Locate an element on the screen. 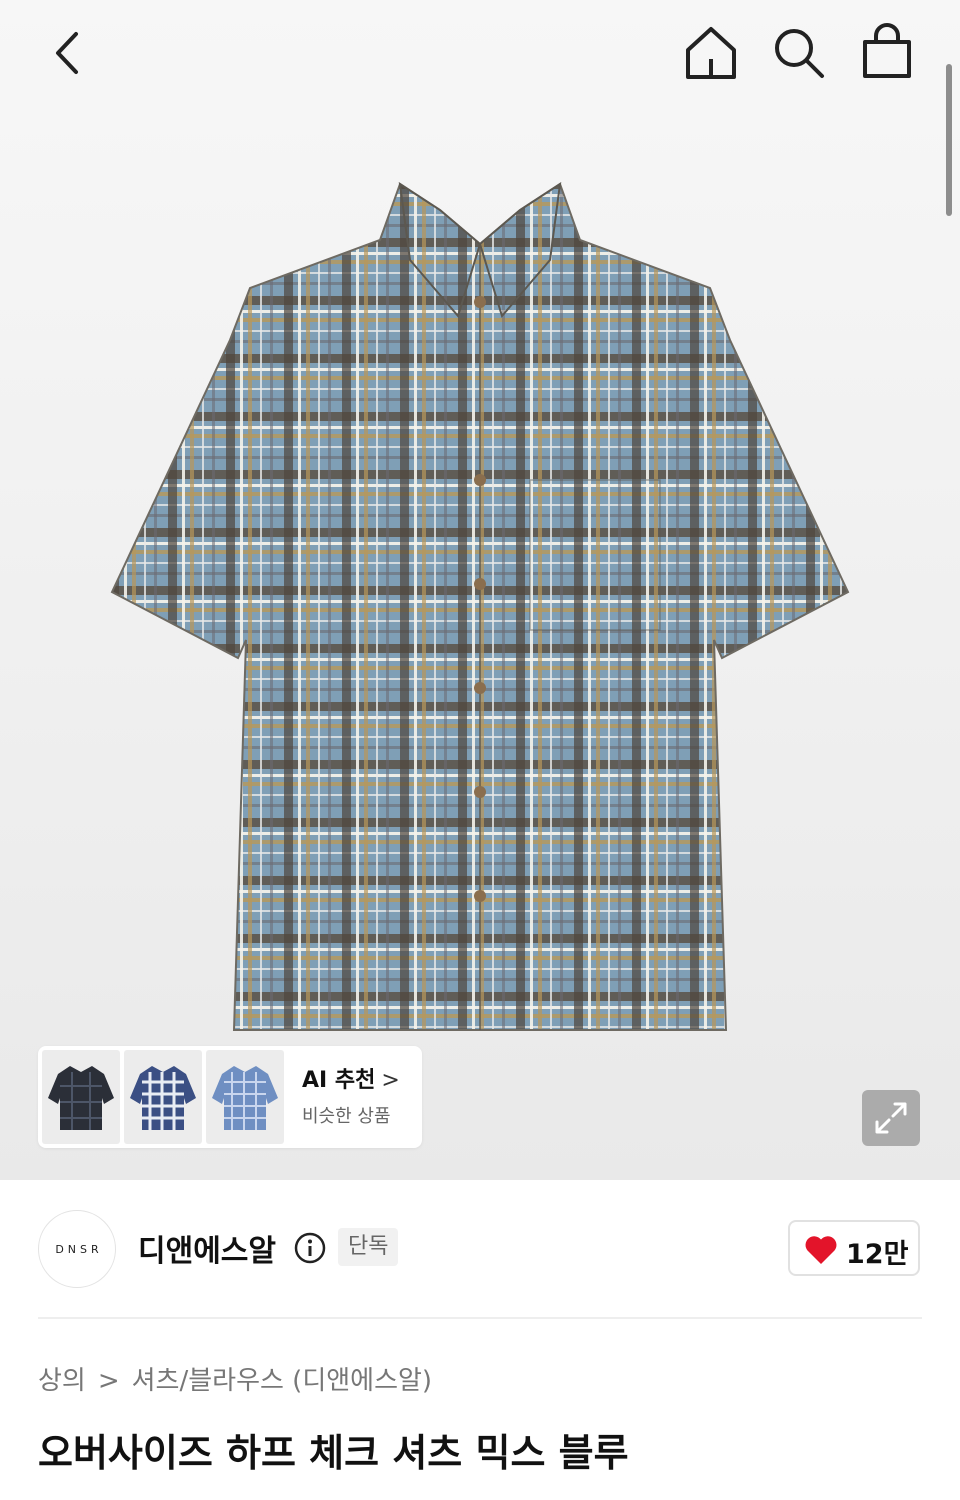 The height and width of the screenshot is (1500, 960). shopping-bag-icon is located at coordinates (887, 50).